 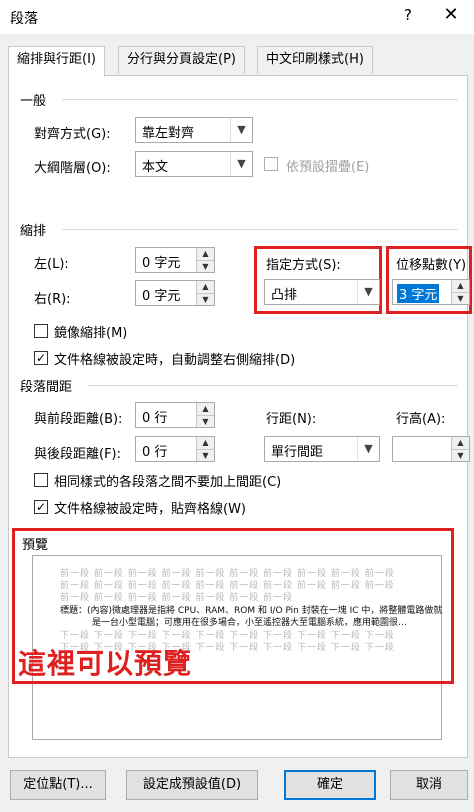 What do you see at coordinates (168, 133) in the screenshot?
I see `alignment-value: 靠左對齊` at bounding box center [168, 133].